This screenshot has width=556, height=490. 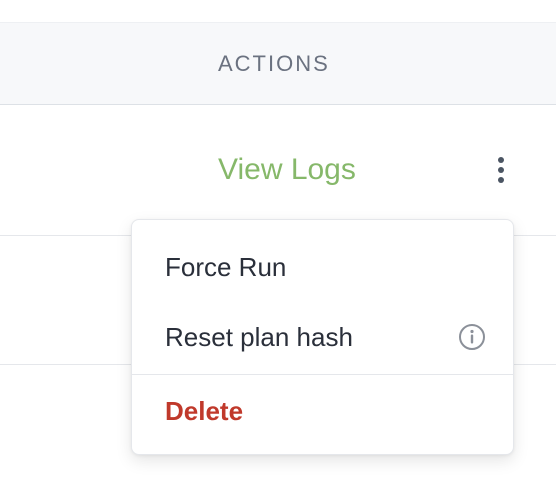 What do you see at coordinates (204, 411) in the screenshot?
I see `menu-item-label: Delete` at bounding box center [204, 411].